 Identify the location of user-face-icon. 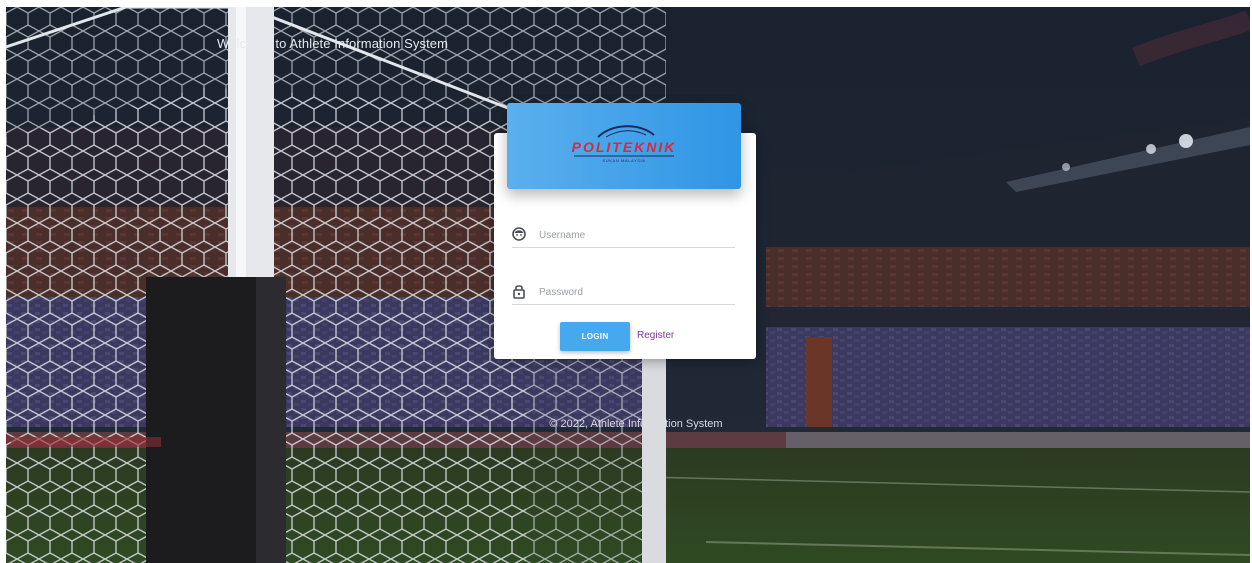
(519, 234).